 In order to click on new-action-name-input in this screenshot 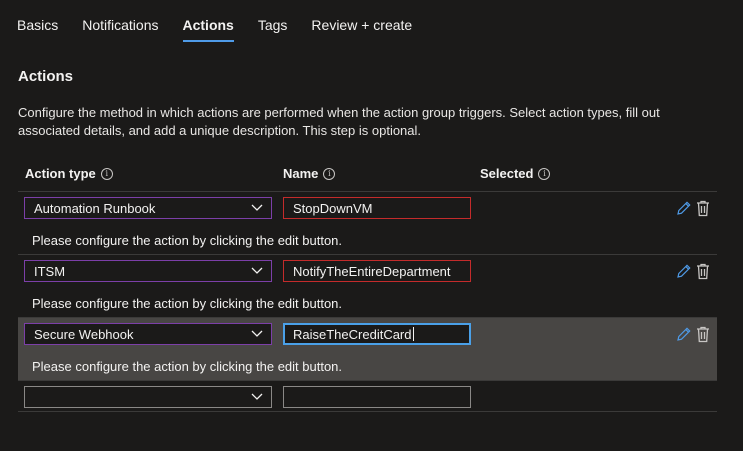, I will do `click(377, 397)`.